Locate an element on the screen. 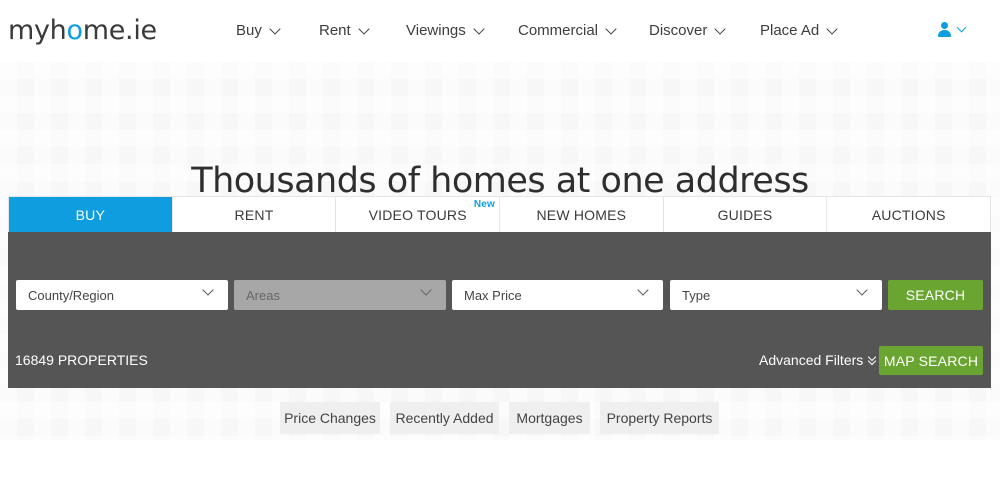 This screenshot has height=500, width=1000. type-select-value: Type is located at coordinates (696, 295).